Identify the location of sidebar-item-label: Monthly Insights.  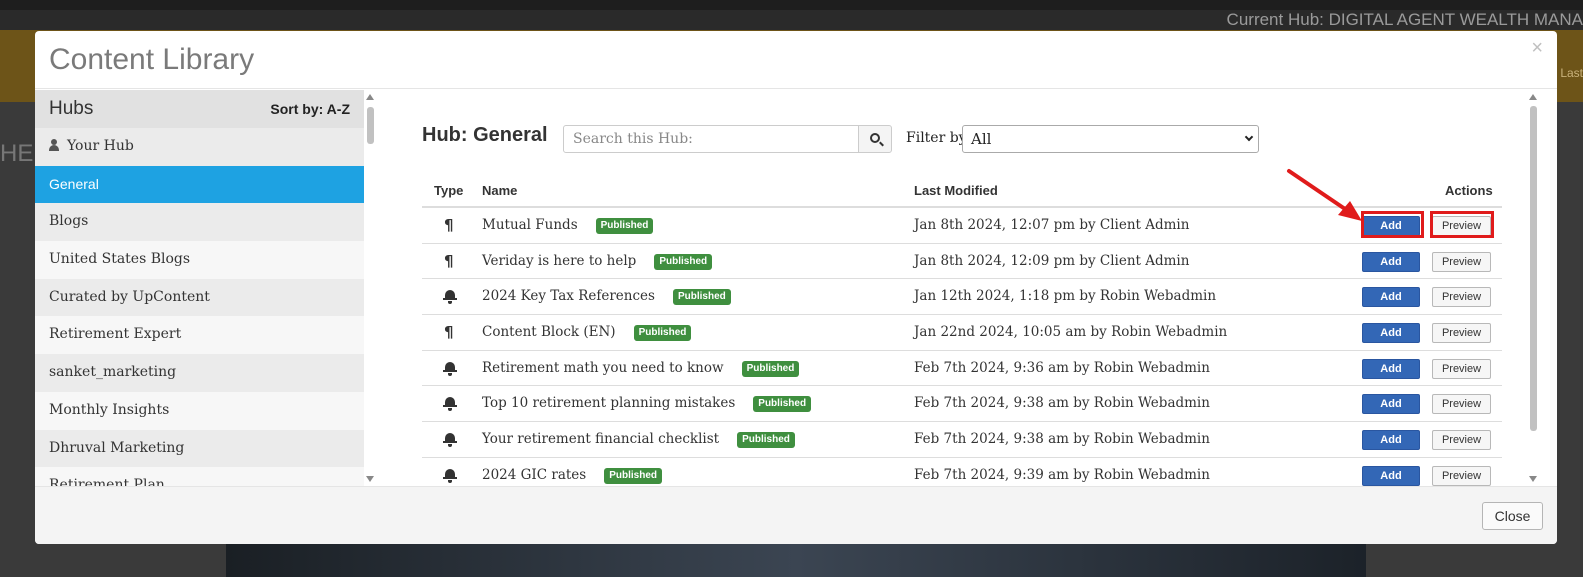
(109, 409).